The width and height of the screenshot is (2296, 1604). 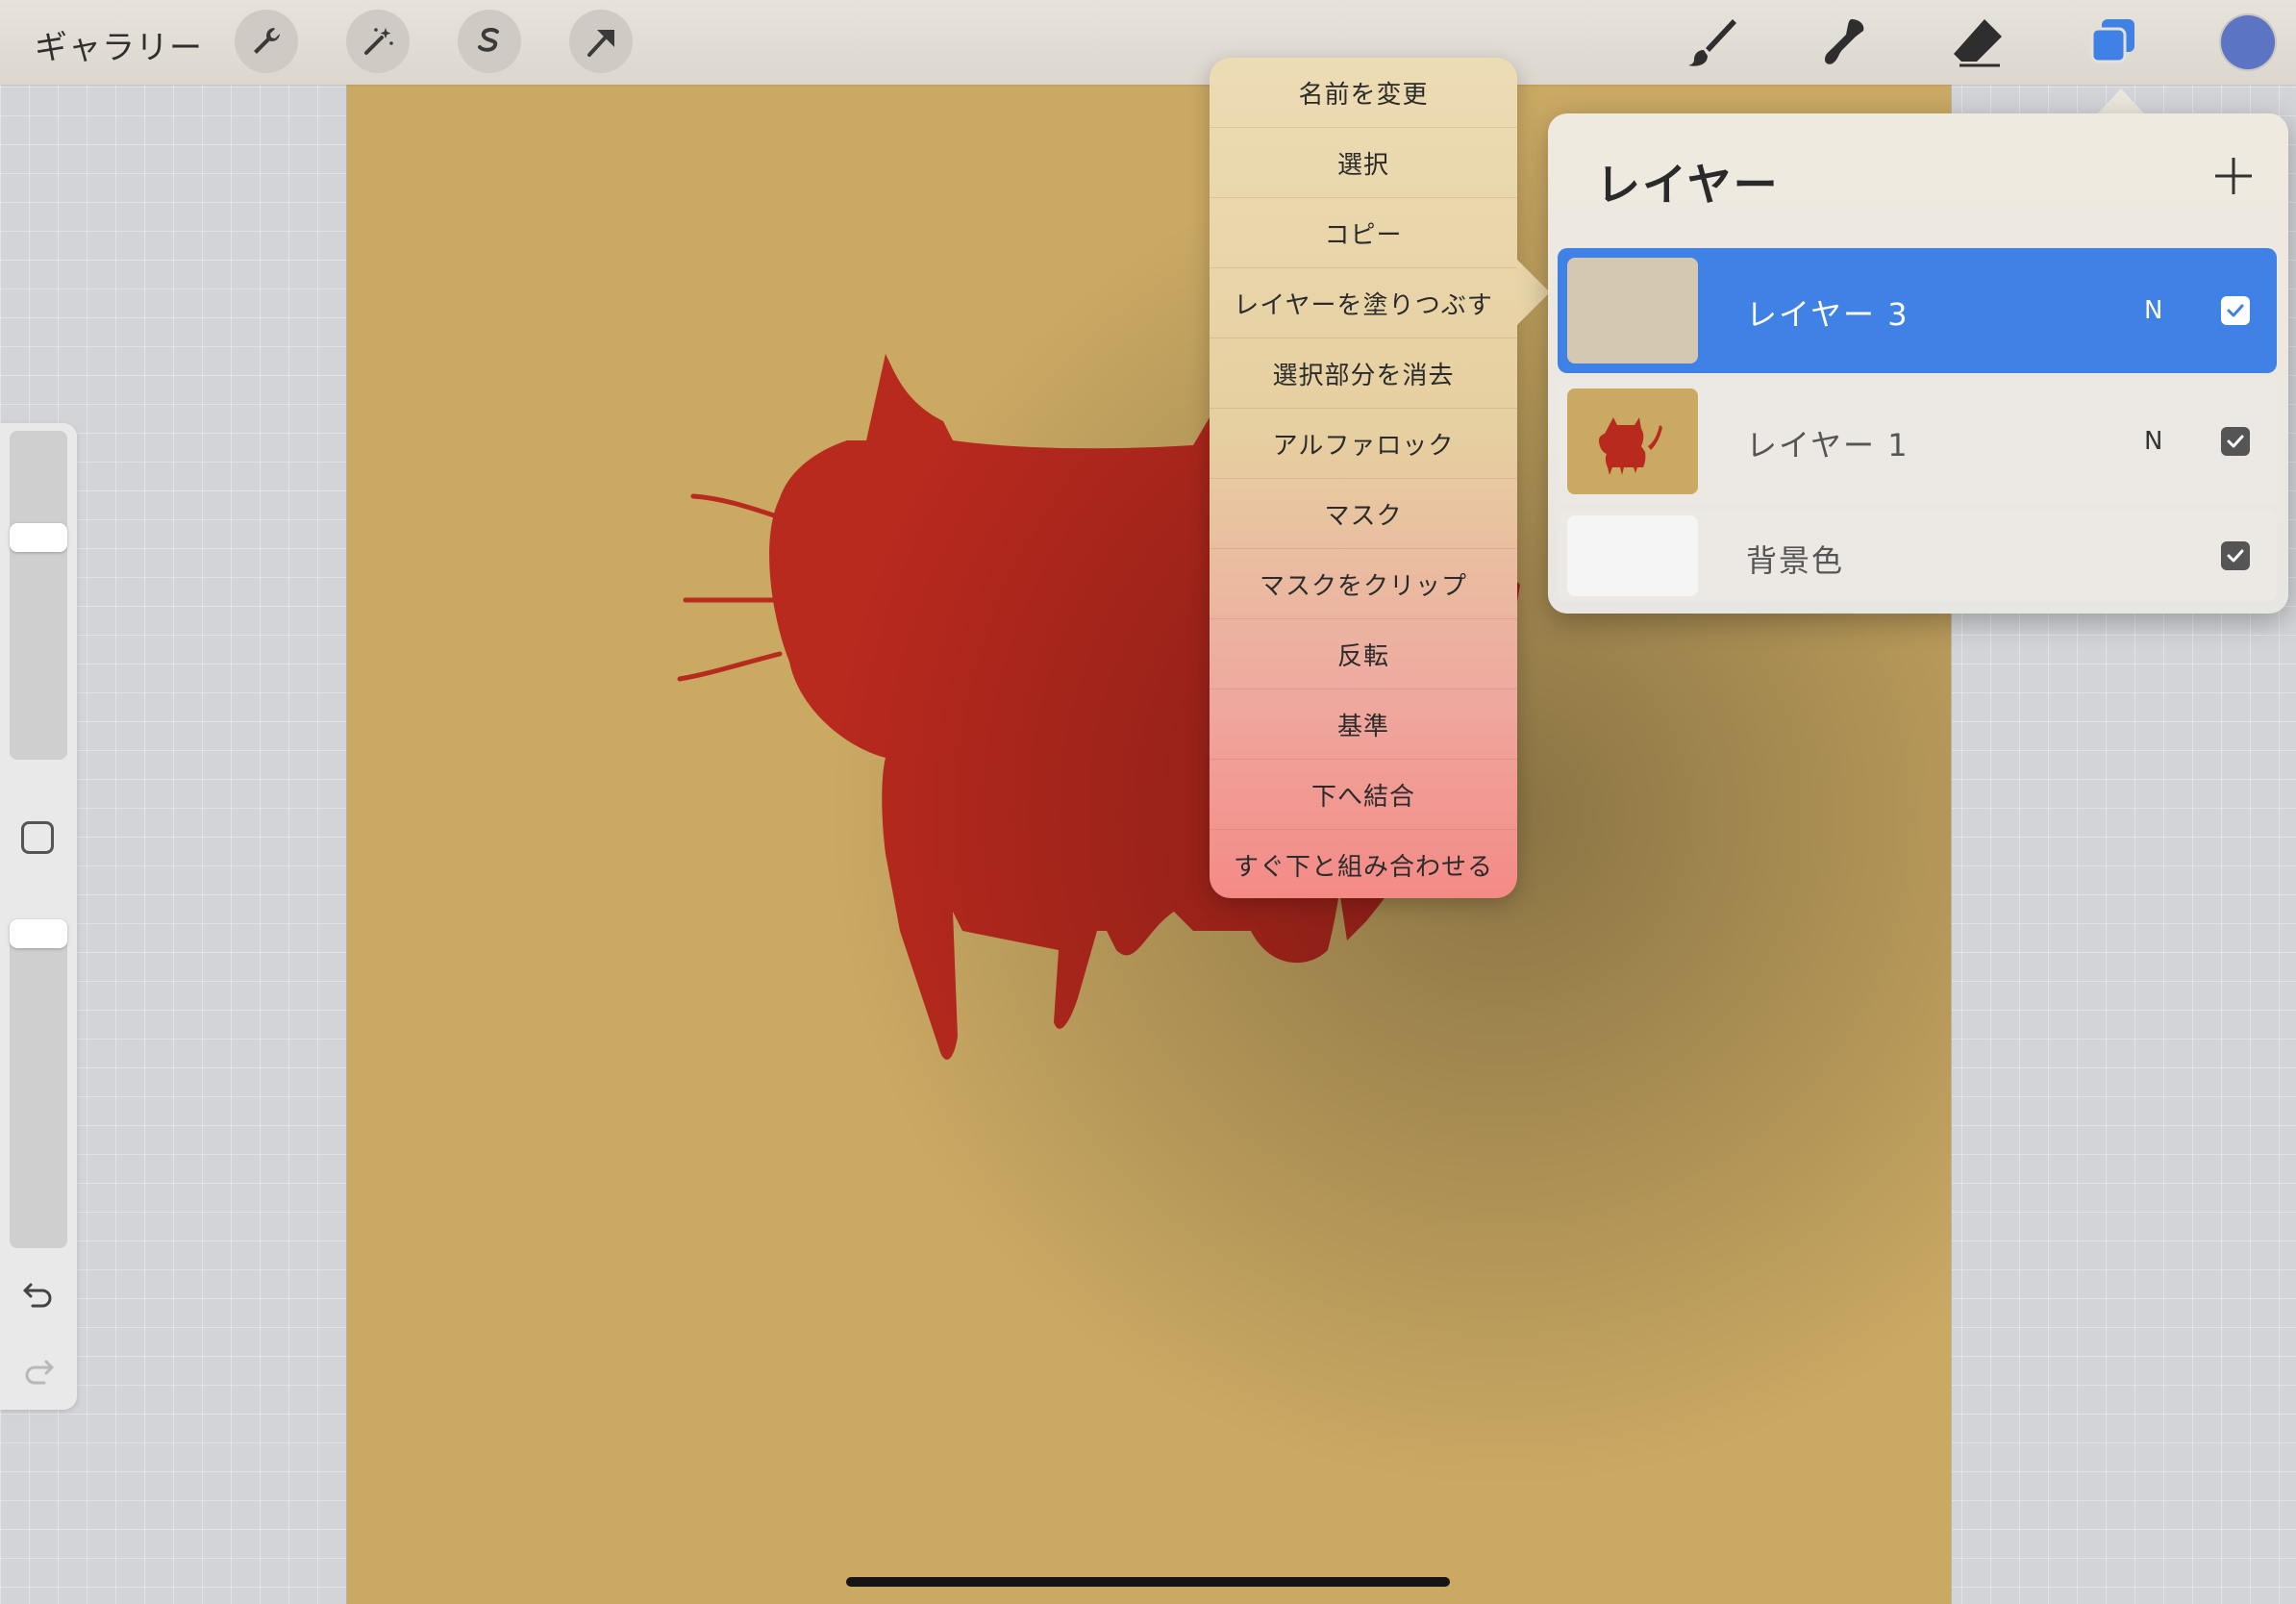 I want to click on top-toolbar: ギャラリー, so click(x=1148, y=42).